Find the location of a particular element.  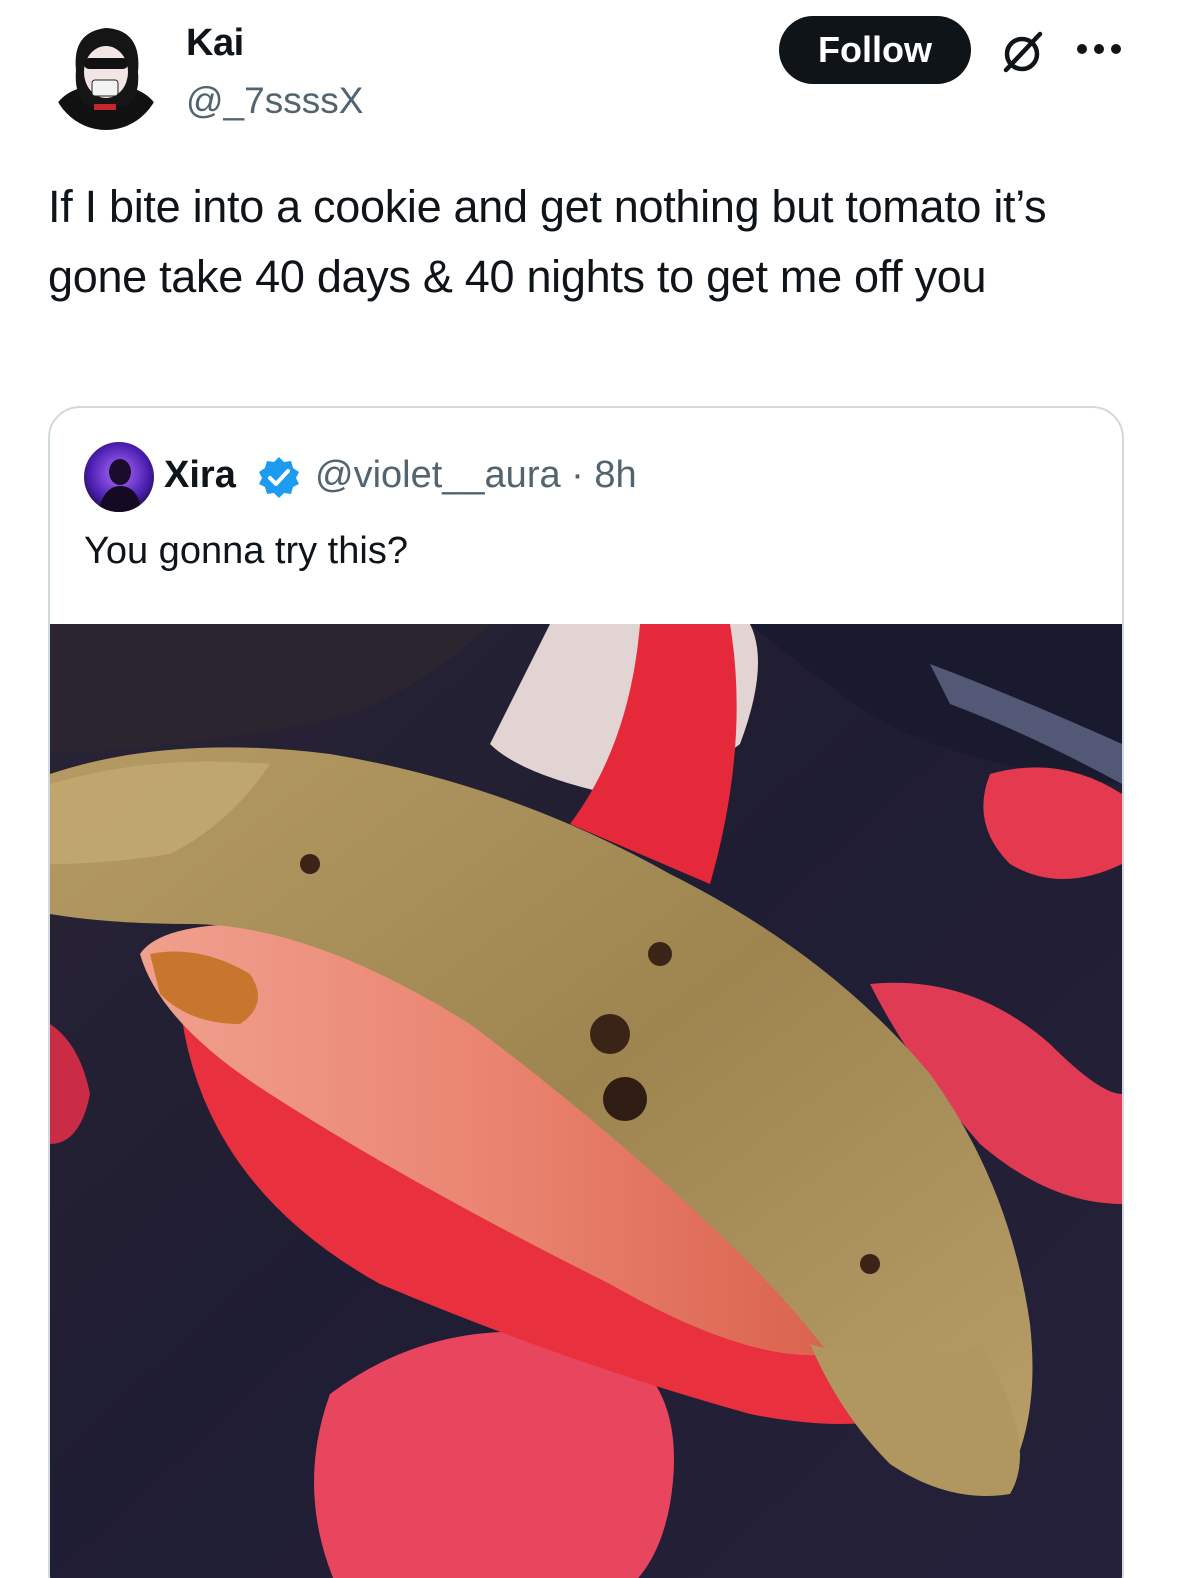

post-header: Kai @_7ssssX Follow is located at coordinates (589, 75).